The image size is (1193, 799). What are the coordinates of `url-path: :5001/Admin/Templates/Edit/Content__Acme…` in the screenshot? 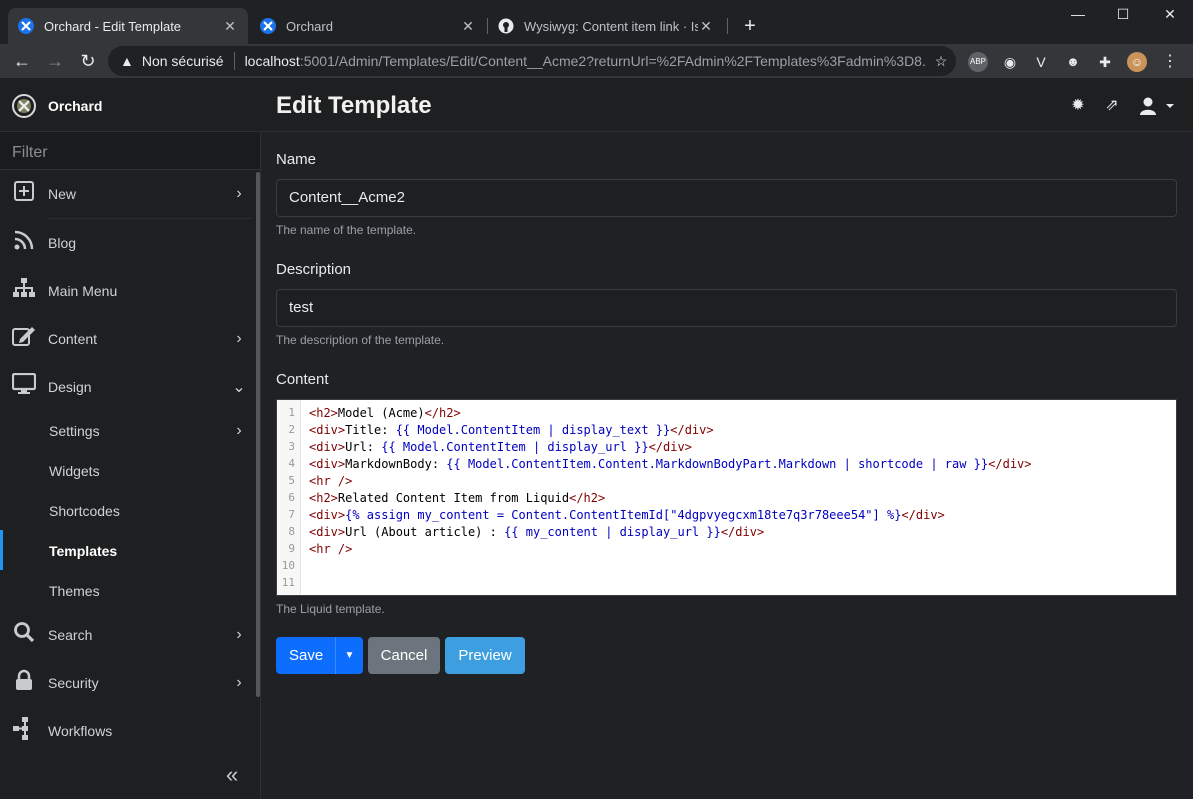 It's located at (612, 61).